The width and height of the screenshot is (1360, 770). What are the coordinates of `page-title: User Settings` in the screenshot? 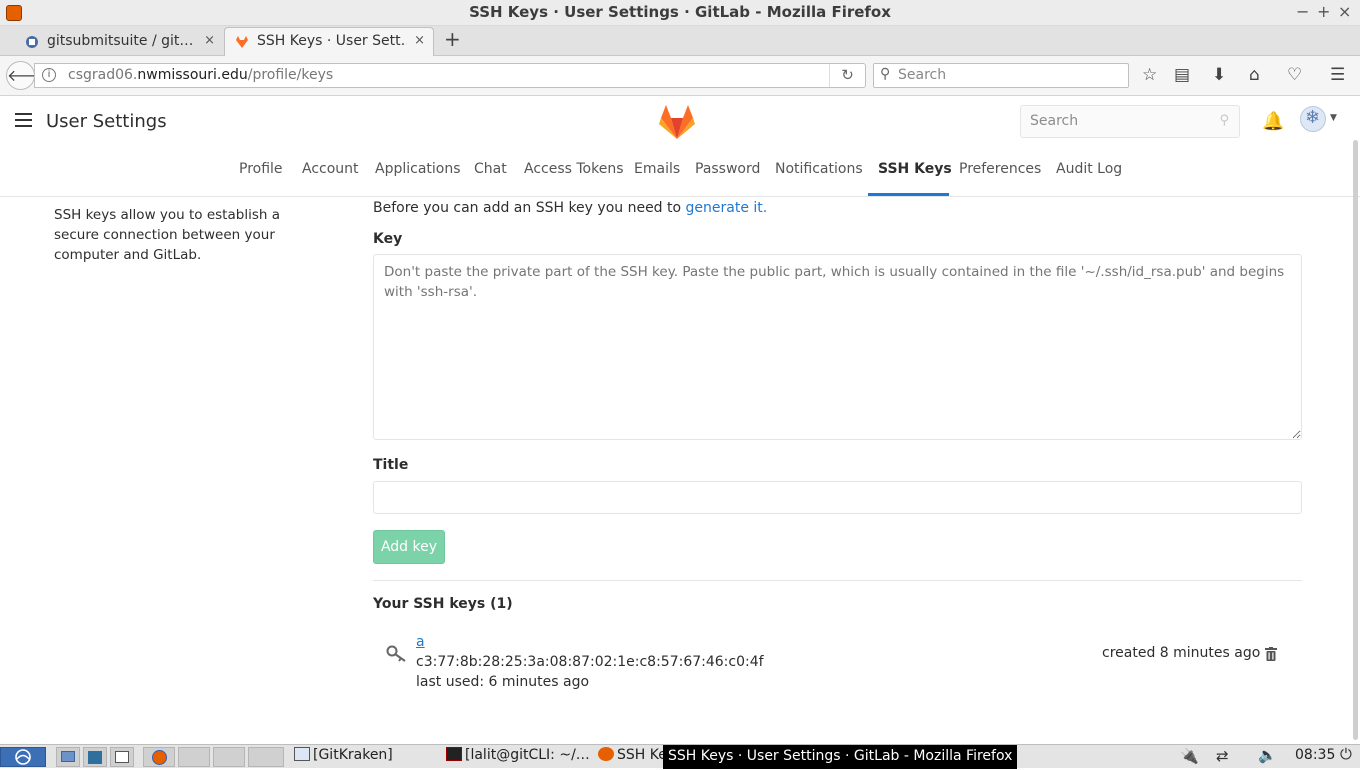 It's located at (106, 121).